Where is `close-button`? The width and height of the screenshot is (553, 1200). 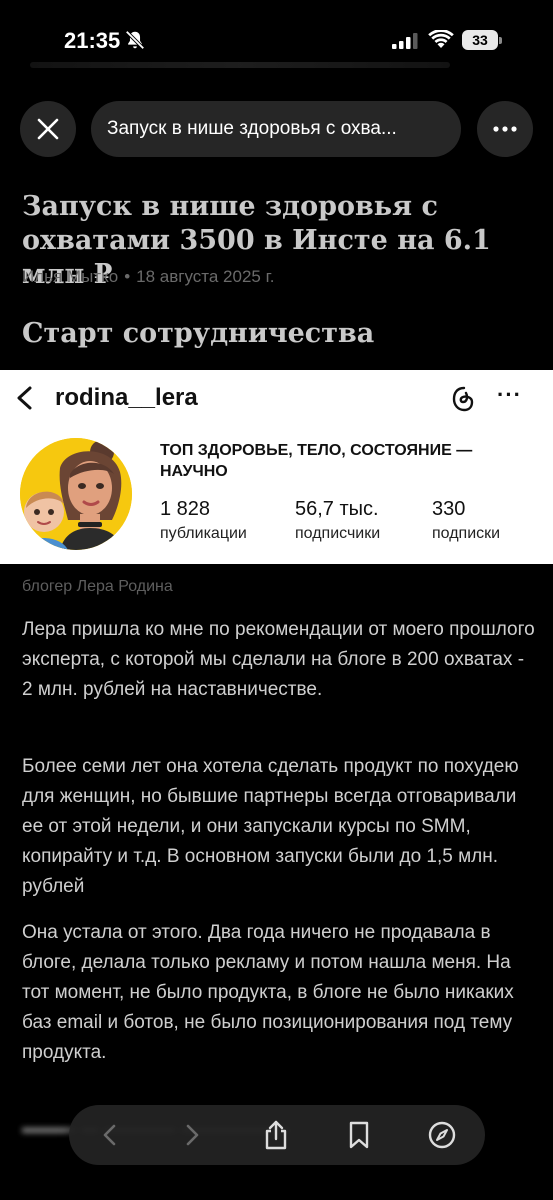 close-button is located at coordinates (48, 129).